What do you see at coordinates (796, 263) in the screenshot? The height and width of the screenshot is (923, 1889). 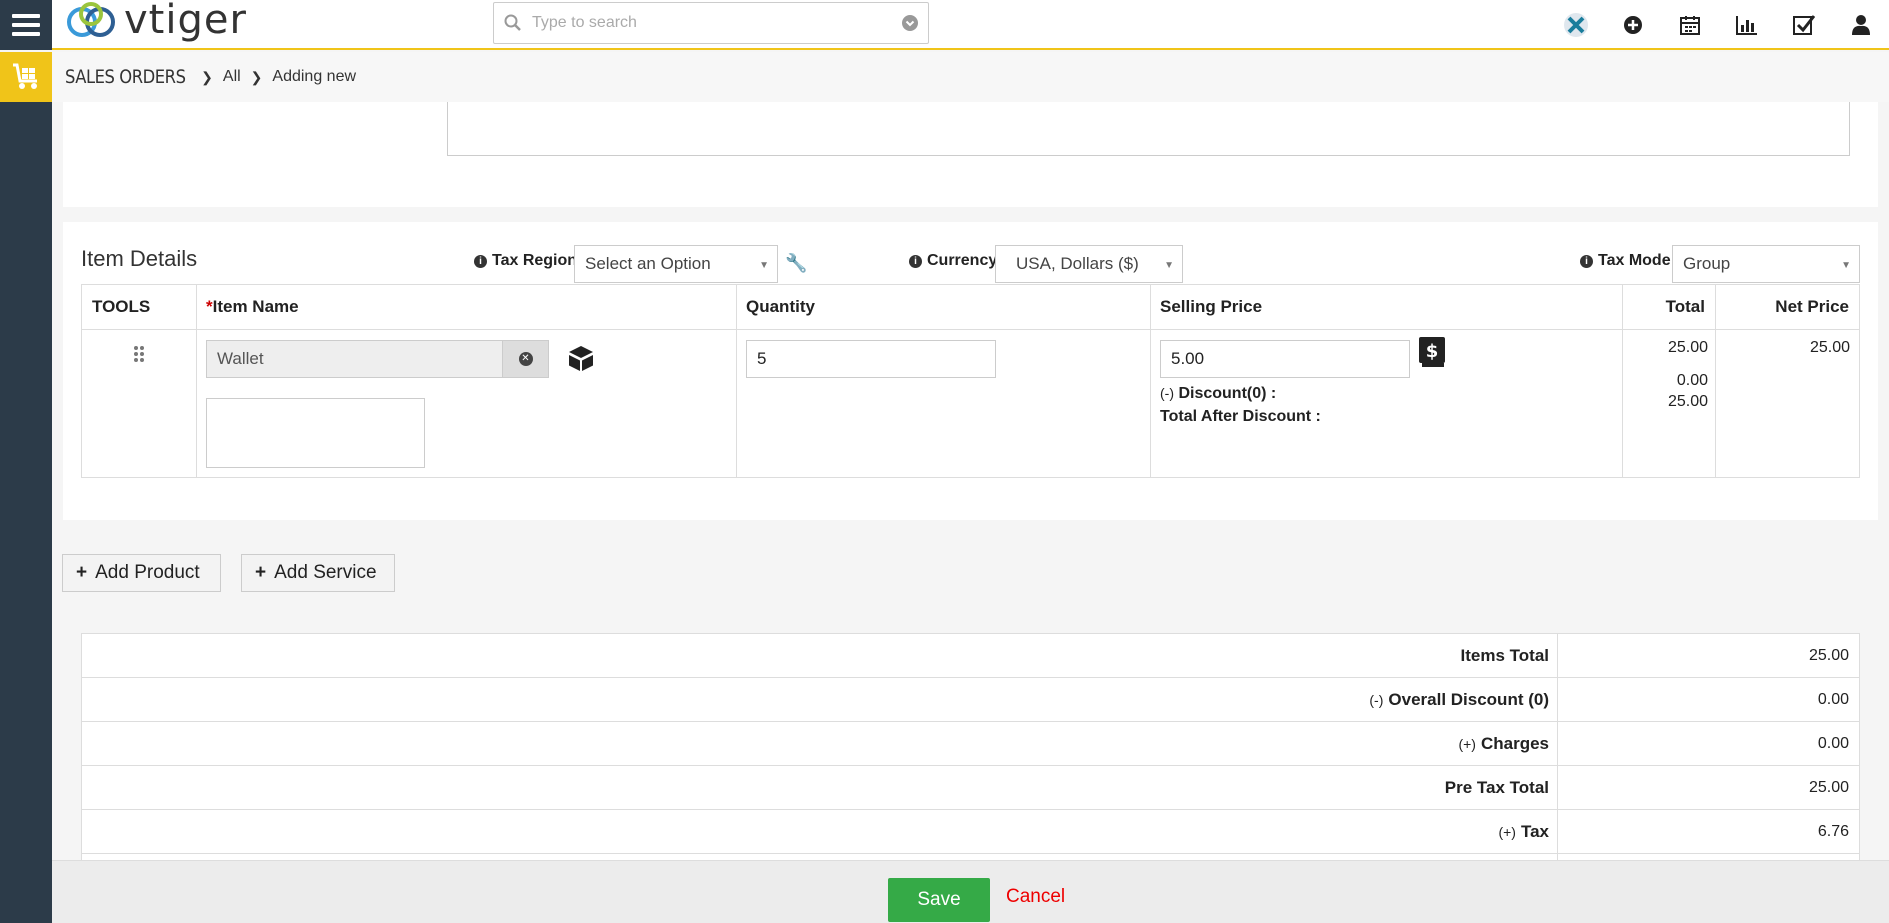 I see `wrench-icon: 🔧` at bounding box center [796, 263].